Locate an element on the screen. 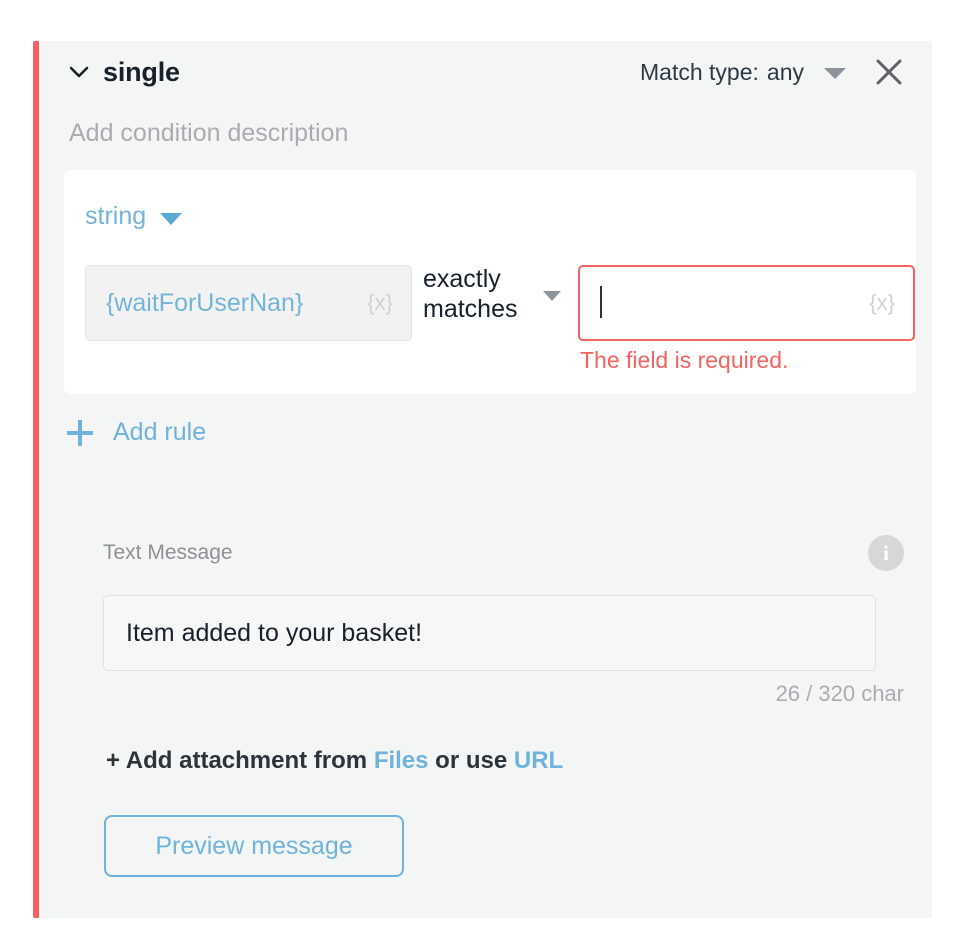  info-icon: i is located at coordinates (886, 553).